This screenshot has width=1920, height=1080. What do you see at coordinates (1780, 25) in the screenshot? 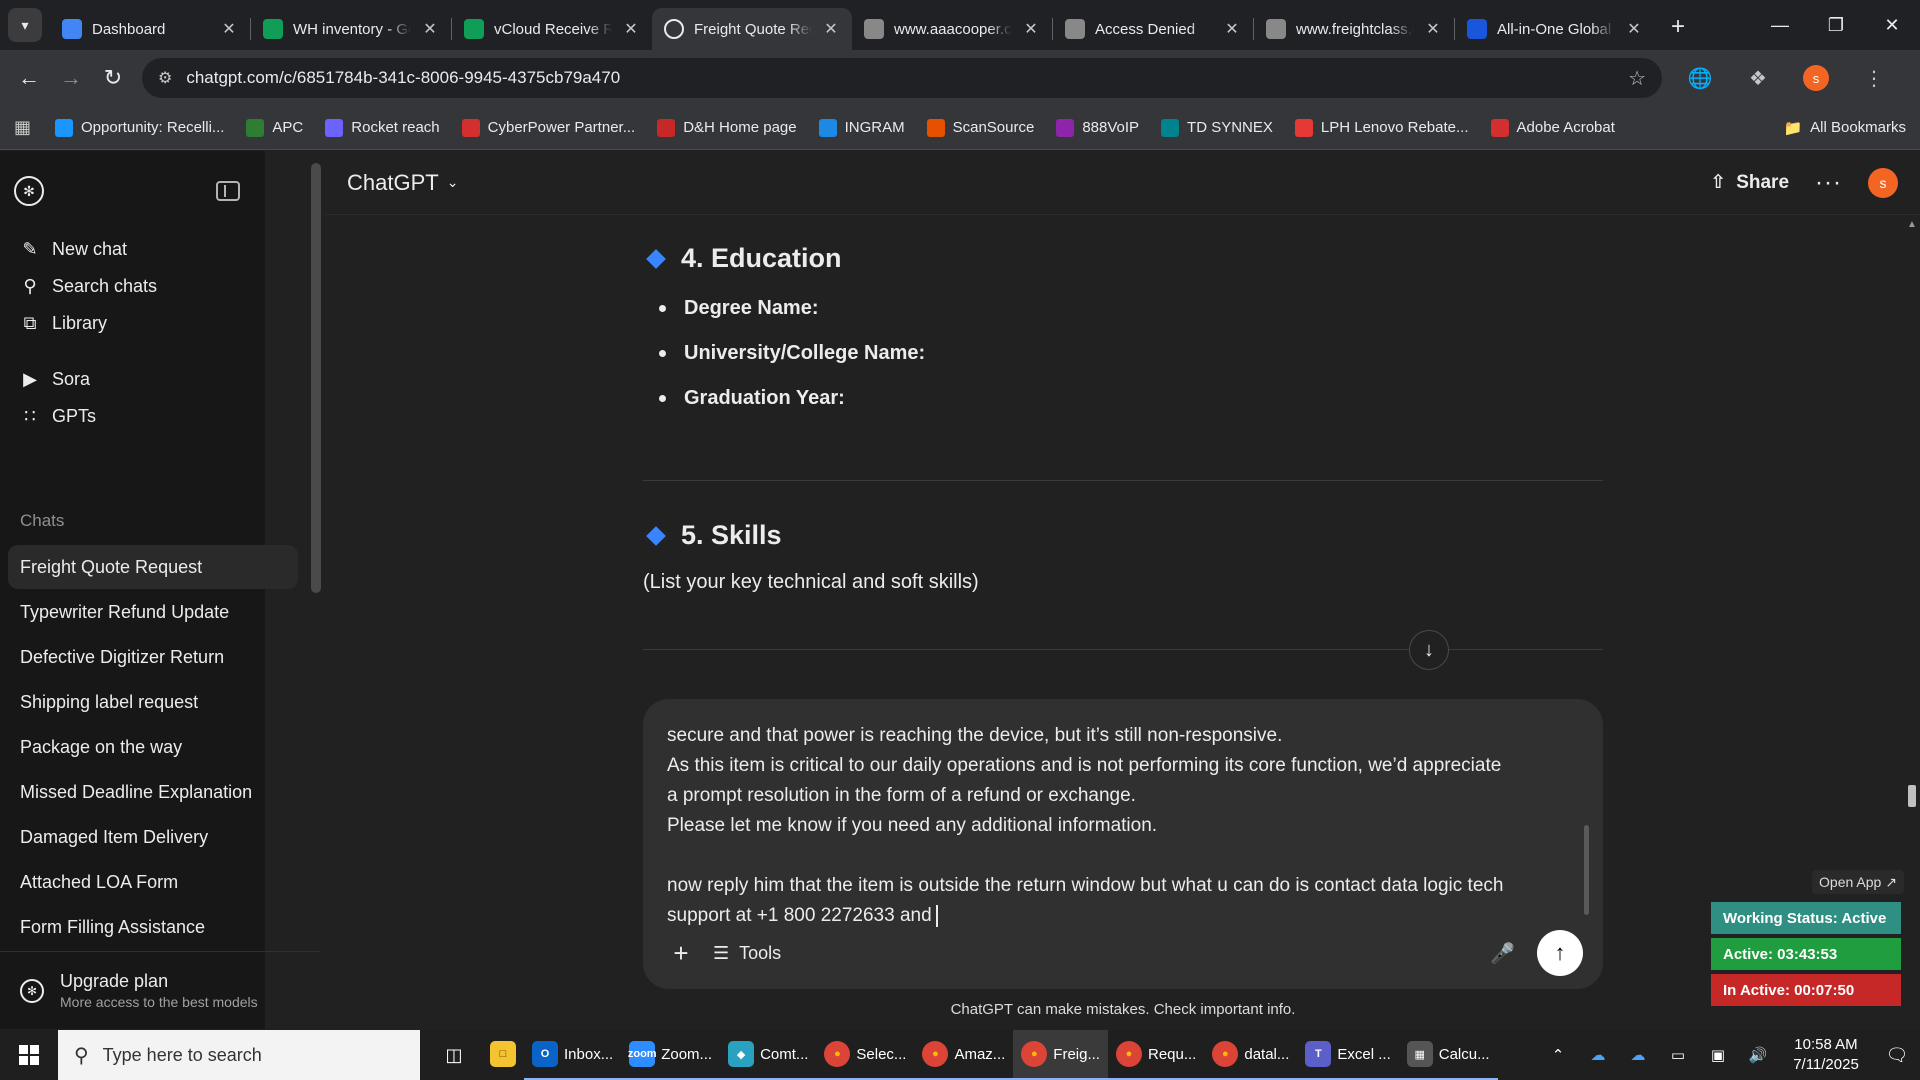
I see `minimize-icon: —` at bounding box center [1780, 25].